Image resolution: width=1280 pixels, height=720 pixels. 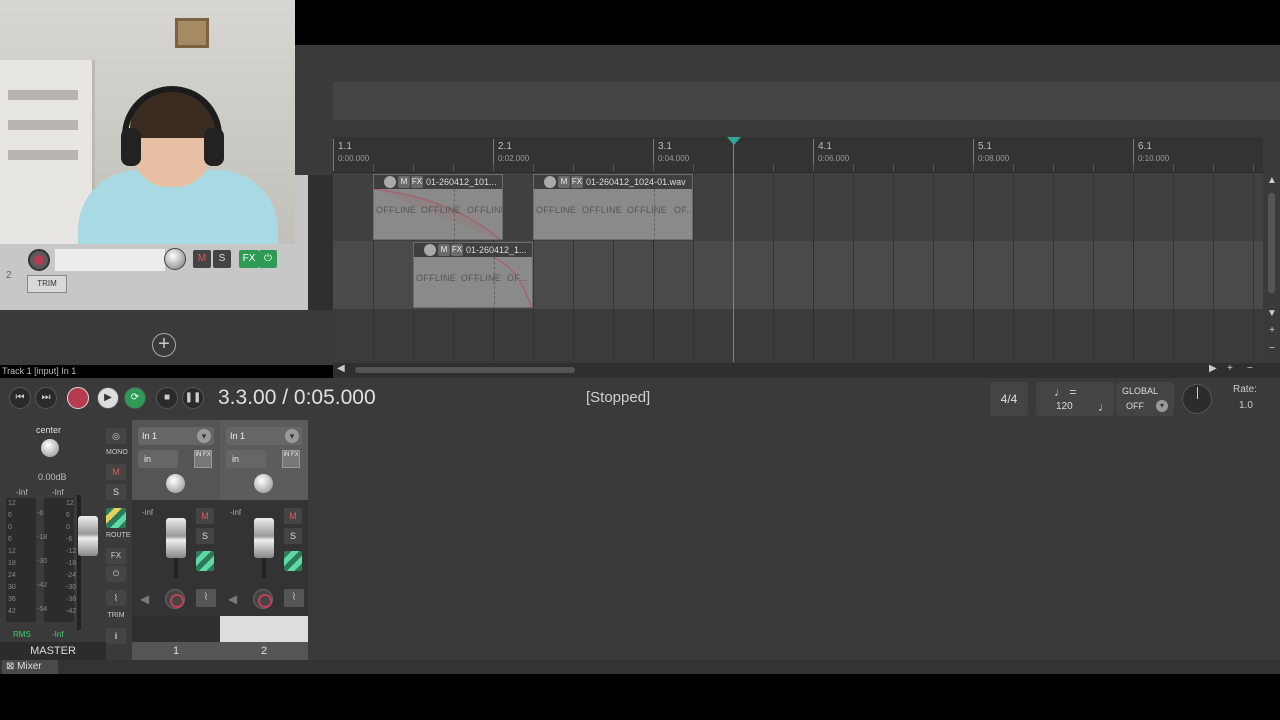 I want to click on empty-track-area, so click(x=798, y=335).